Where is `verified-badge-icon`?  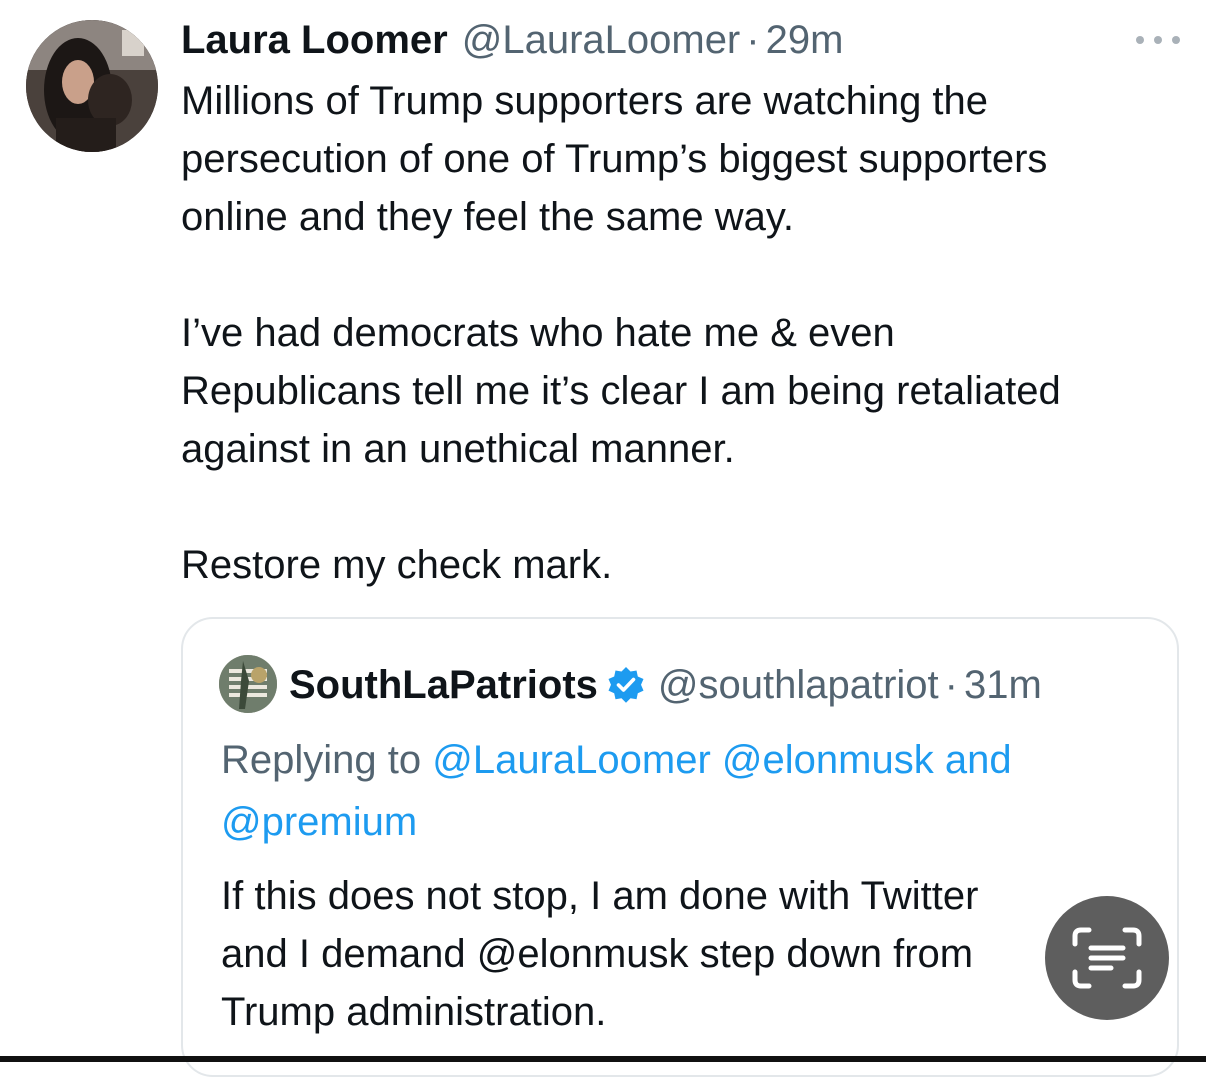 verified-badge-icon is located at coordinates (626, 685).